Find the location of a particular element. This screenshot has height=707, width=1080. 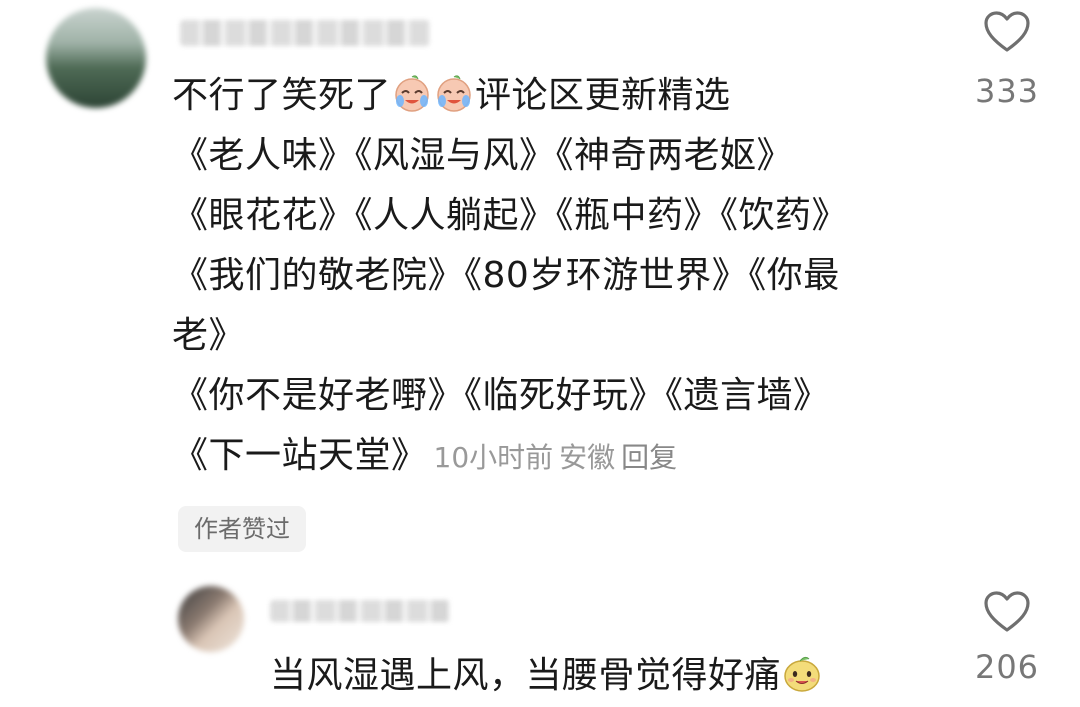

like-button: 333 is located at coordinates (1007, 60).